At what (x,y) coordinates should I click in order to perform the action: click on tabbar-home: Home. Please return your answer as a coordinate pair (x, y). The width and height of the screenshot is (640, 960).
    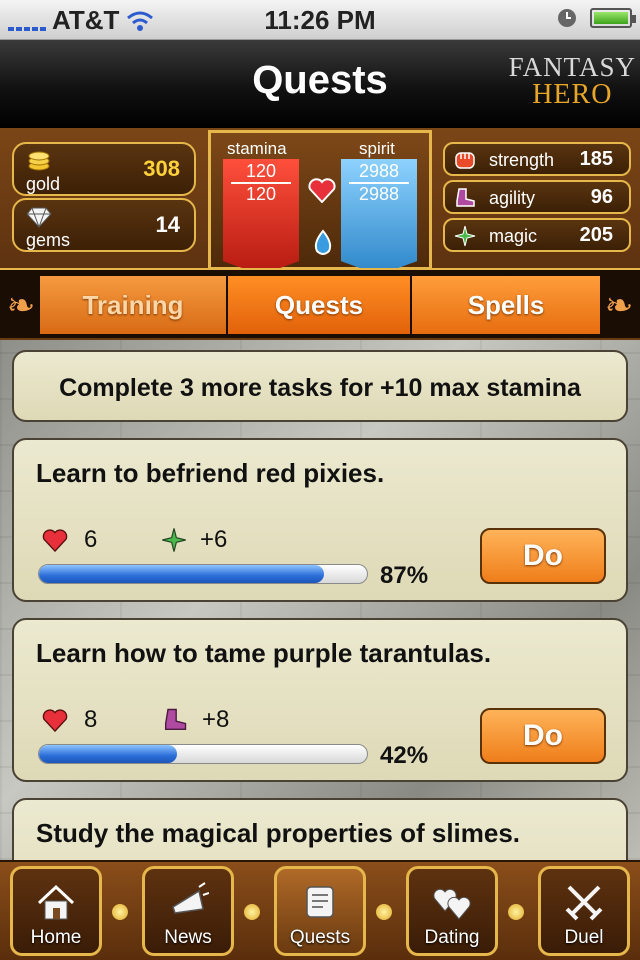
    Looking at the image, I should click on (56, 911).